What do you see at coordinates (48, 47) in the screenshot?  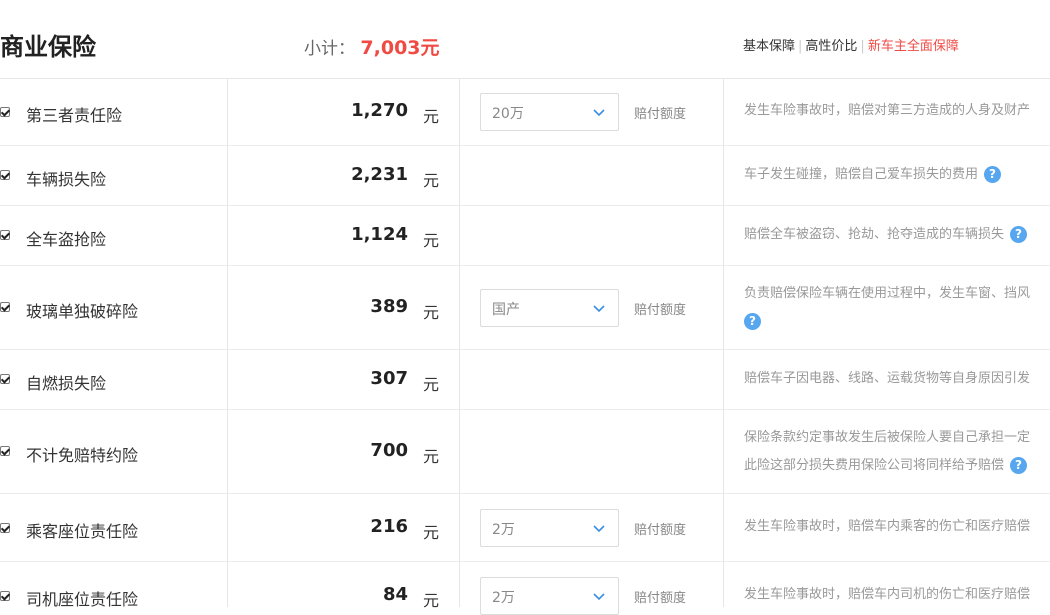 I see `page-title: 商业保险` at bounding box center [48, 47].